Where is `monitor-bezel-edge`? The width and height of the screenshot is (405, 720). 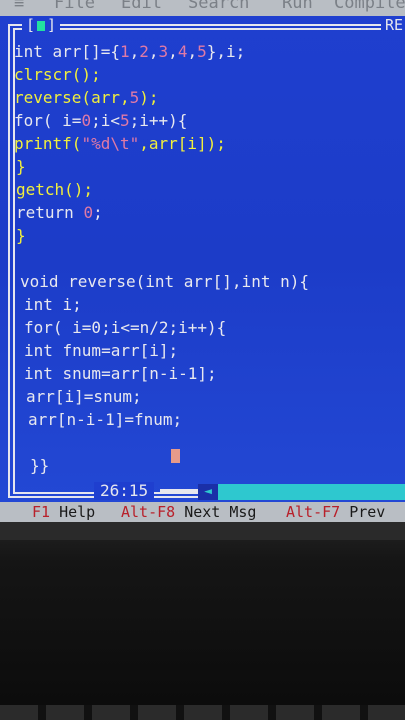 monitor-bezel-edge is located at coordinates (202, 531).